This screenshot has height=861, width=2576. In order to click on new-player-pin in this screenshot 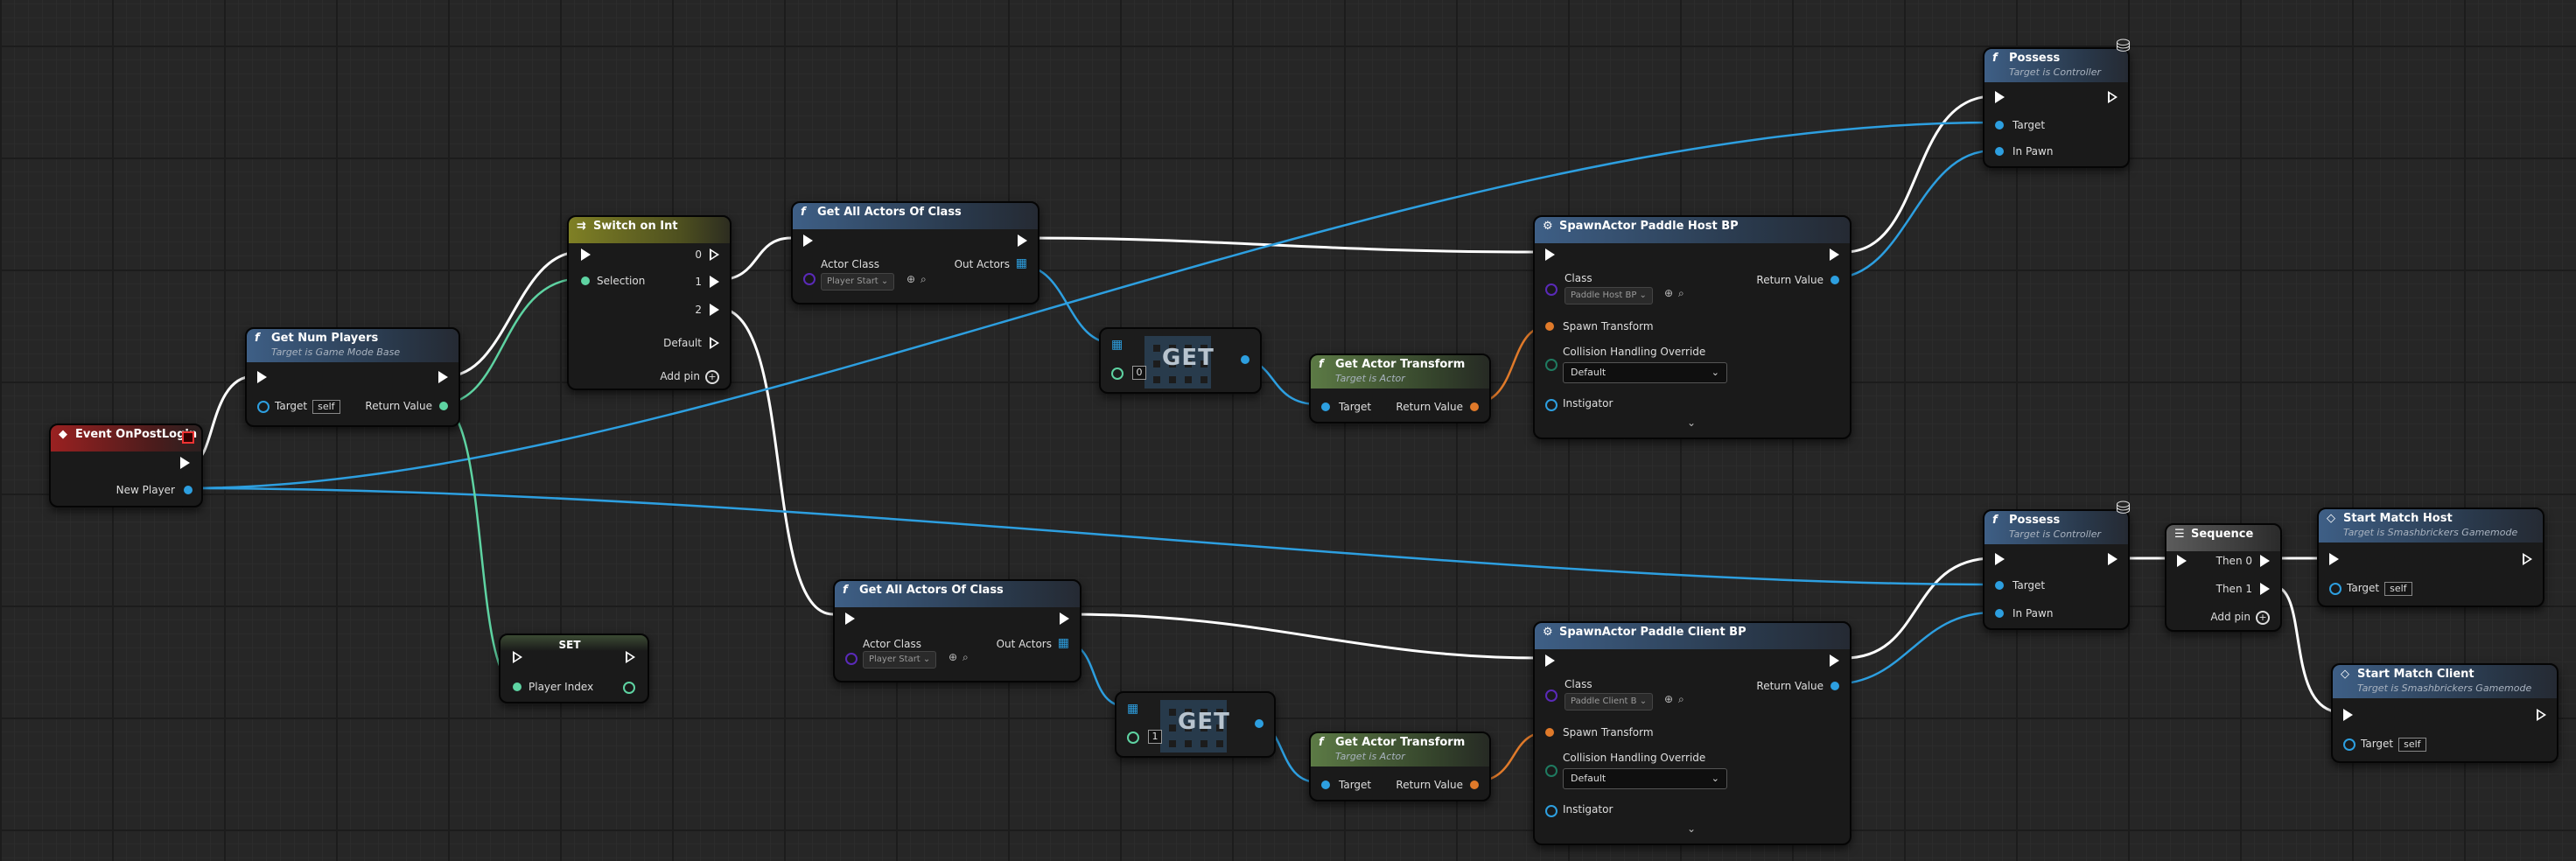, I will do `click(188, 490)`.